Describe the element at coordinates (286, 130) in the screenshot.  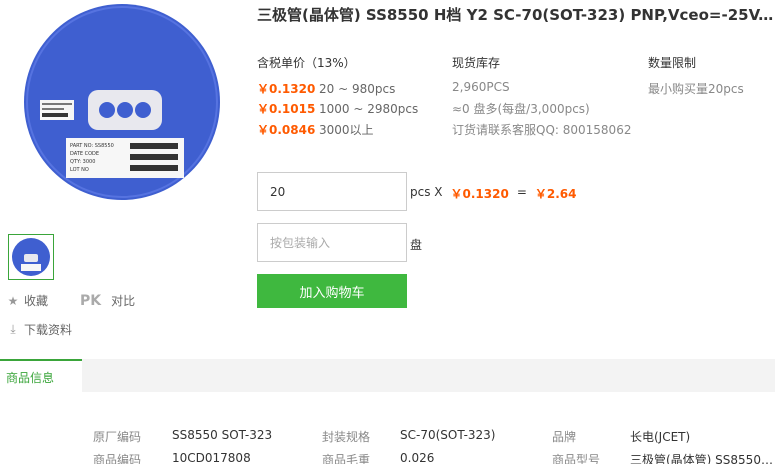
I see `tier-price: ￥0.0846` at that location.